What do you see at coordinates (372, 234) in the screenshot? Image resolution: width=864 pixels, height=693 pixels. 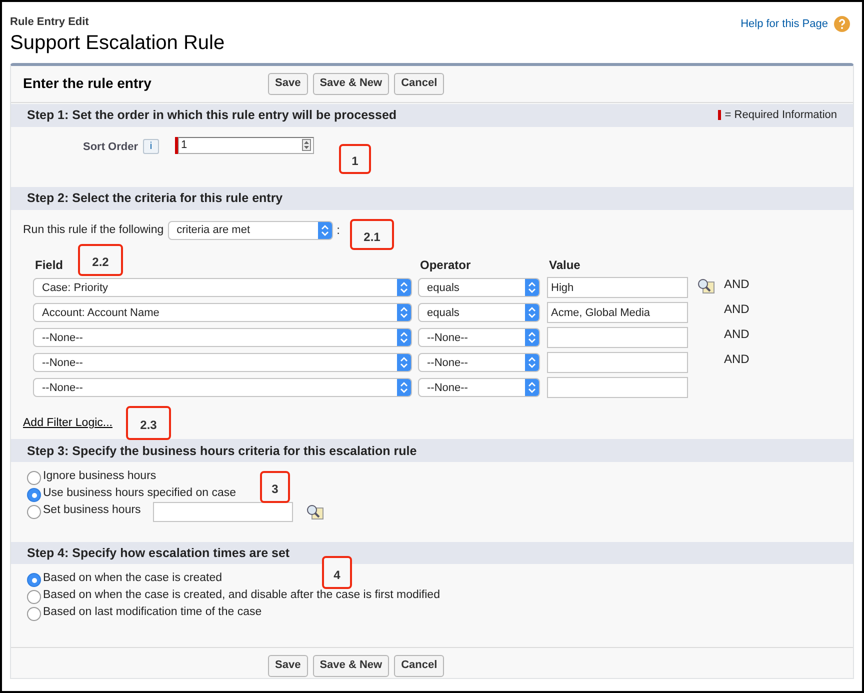 I see `callout-label: 2.1` at bounding box center [372, 234].